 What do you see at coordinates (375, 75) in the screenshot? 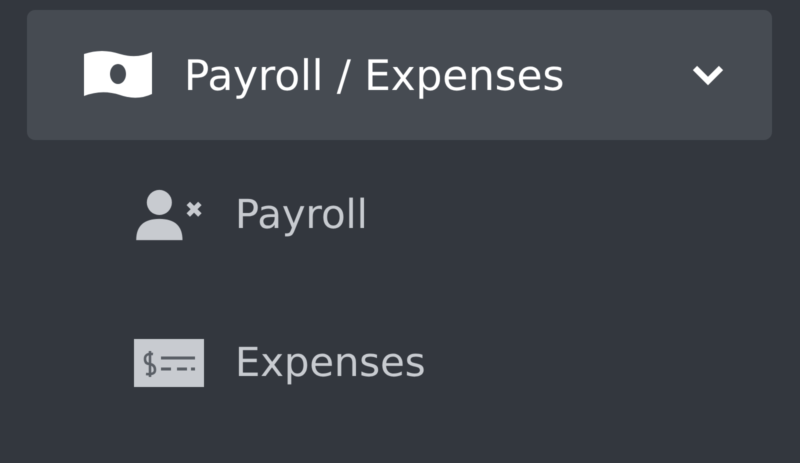
I see `menu-label: Payroll / Expenses` at bounding box center [375, 75].